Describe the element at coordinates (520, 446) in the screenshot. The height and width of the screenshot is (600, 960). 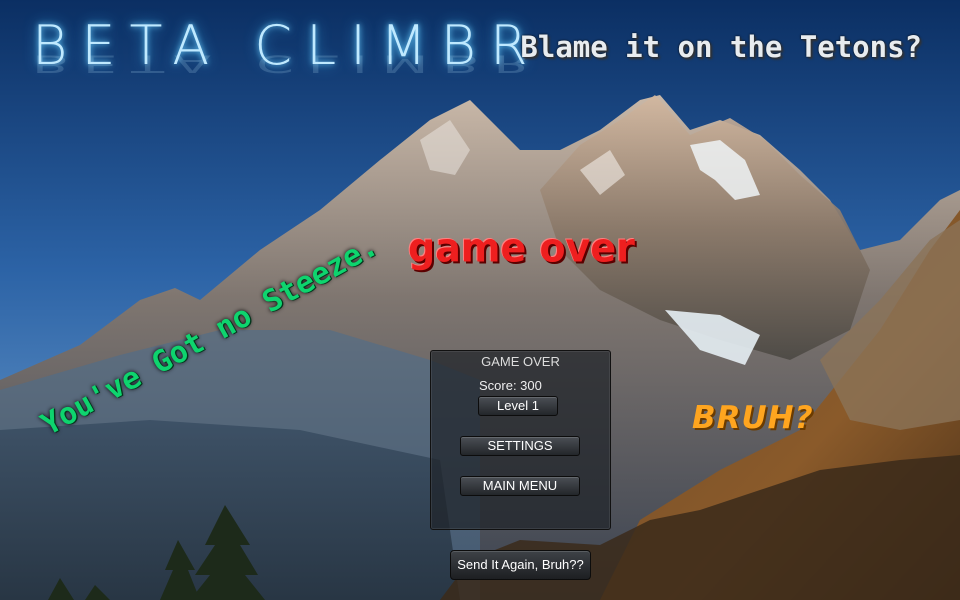
I see `settings-button: SETTINGS` at that location.